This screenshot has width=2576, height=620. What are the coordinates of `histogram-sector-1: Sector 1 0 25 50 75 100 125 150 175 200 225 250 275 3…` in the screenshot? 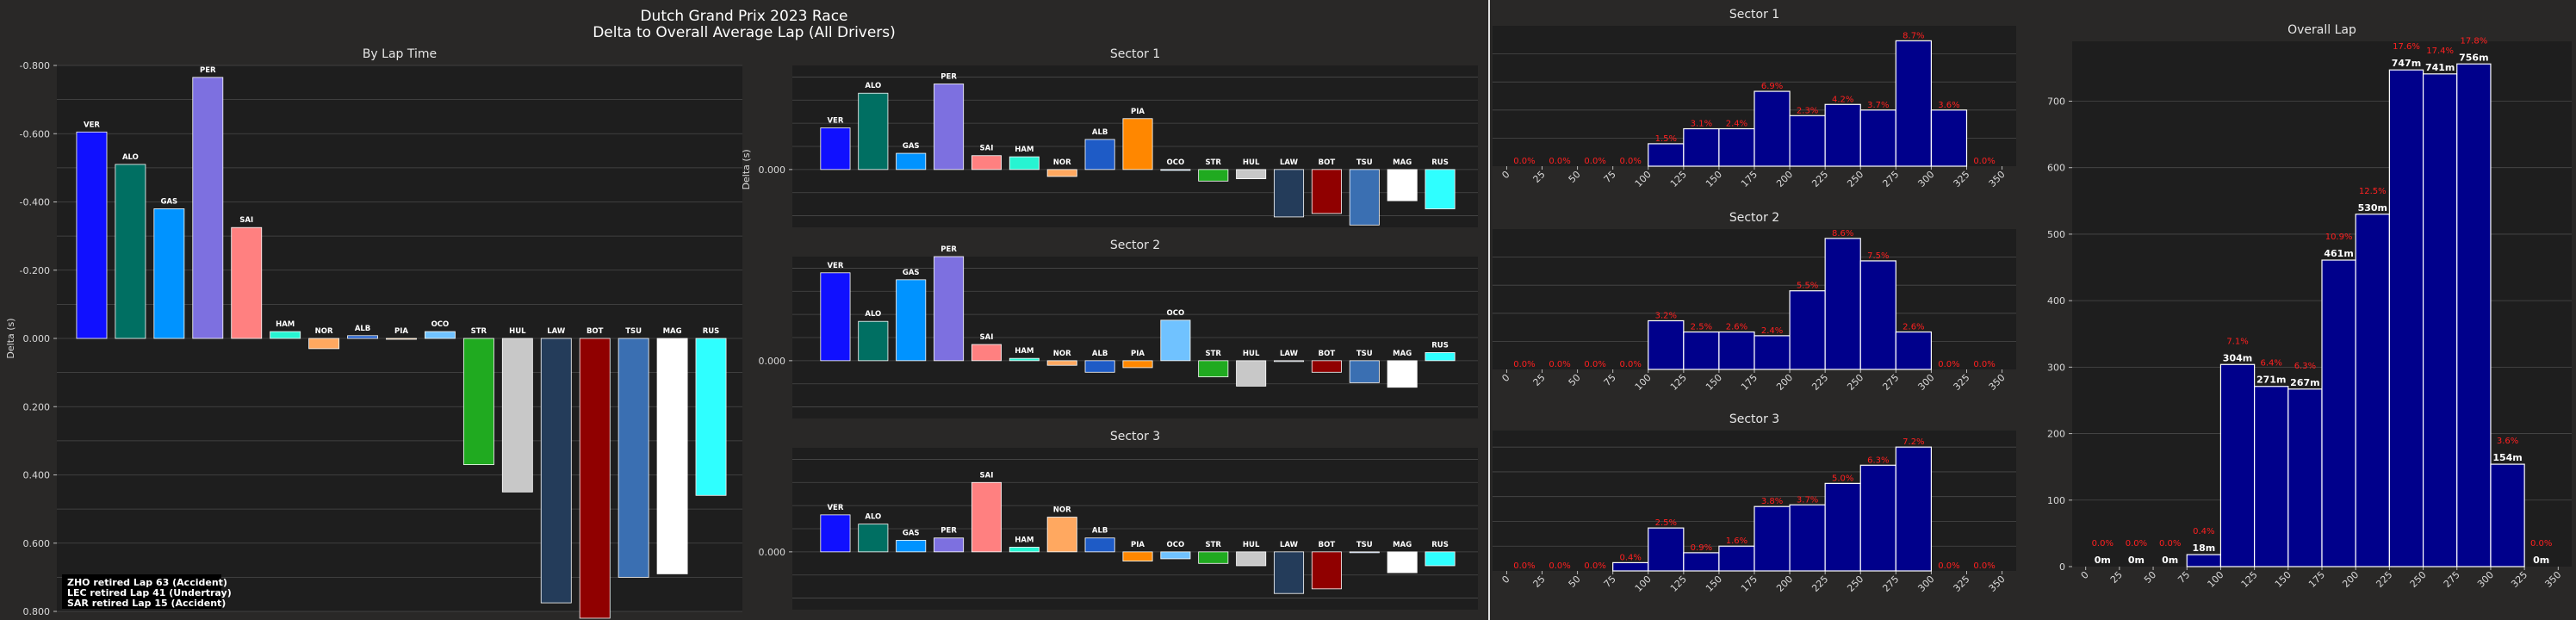 It's located at (1754, 99).